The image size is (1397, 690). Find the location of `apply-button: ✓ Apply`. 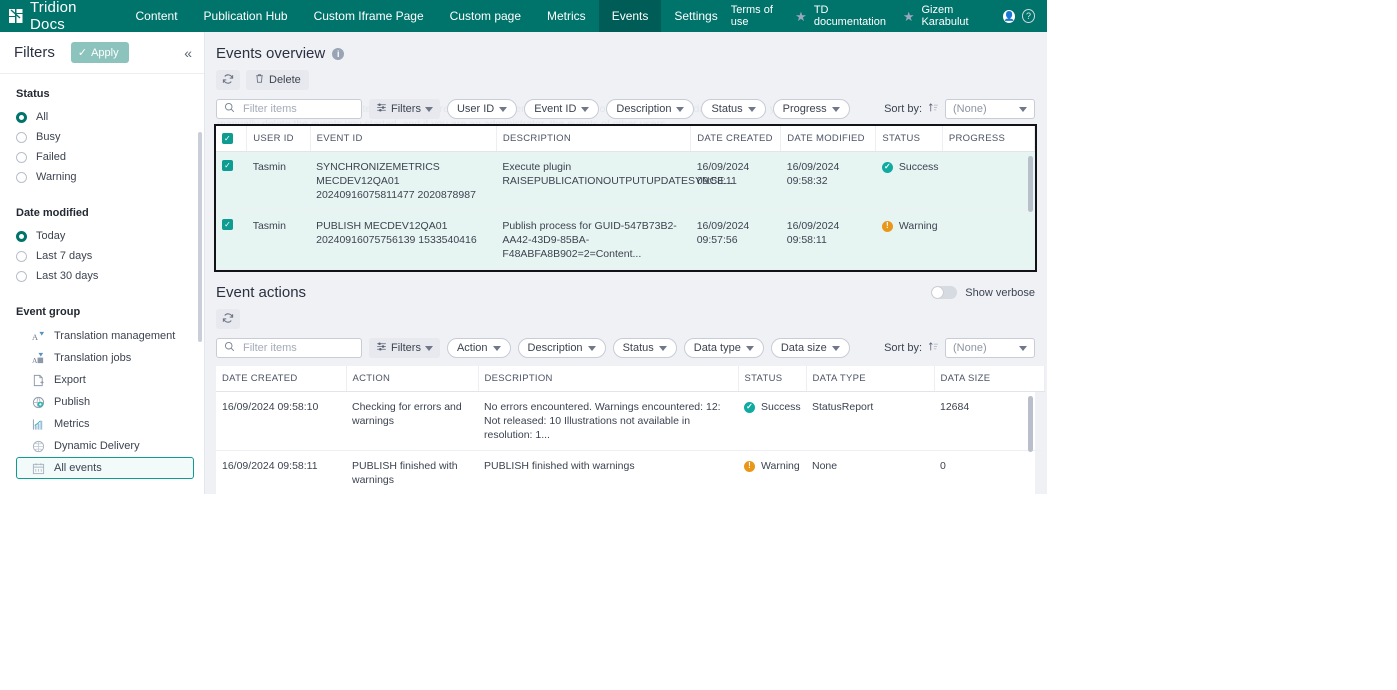

apply-button: ✓ Apply is located at coordinates (99, 52).